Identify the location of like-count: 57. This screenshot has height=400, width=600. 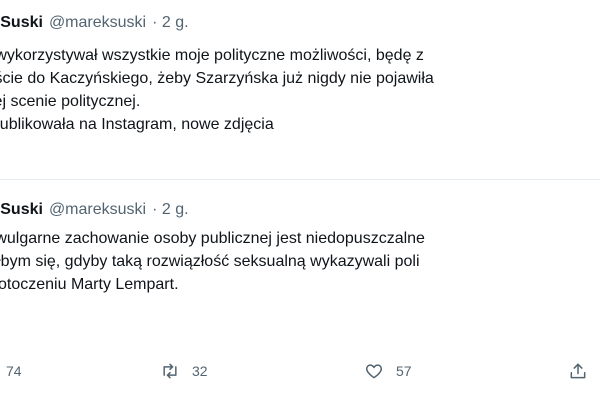
(404, 371).